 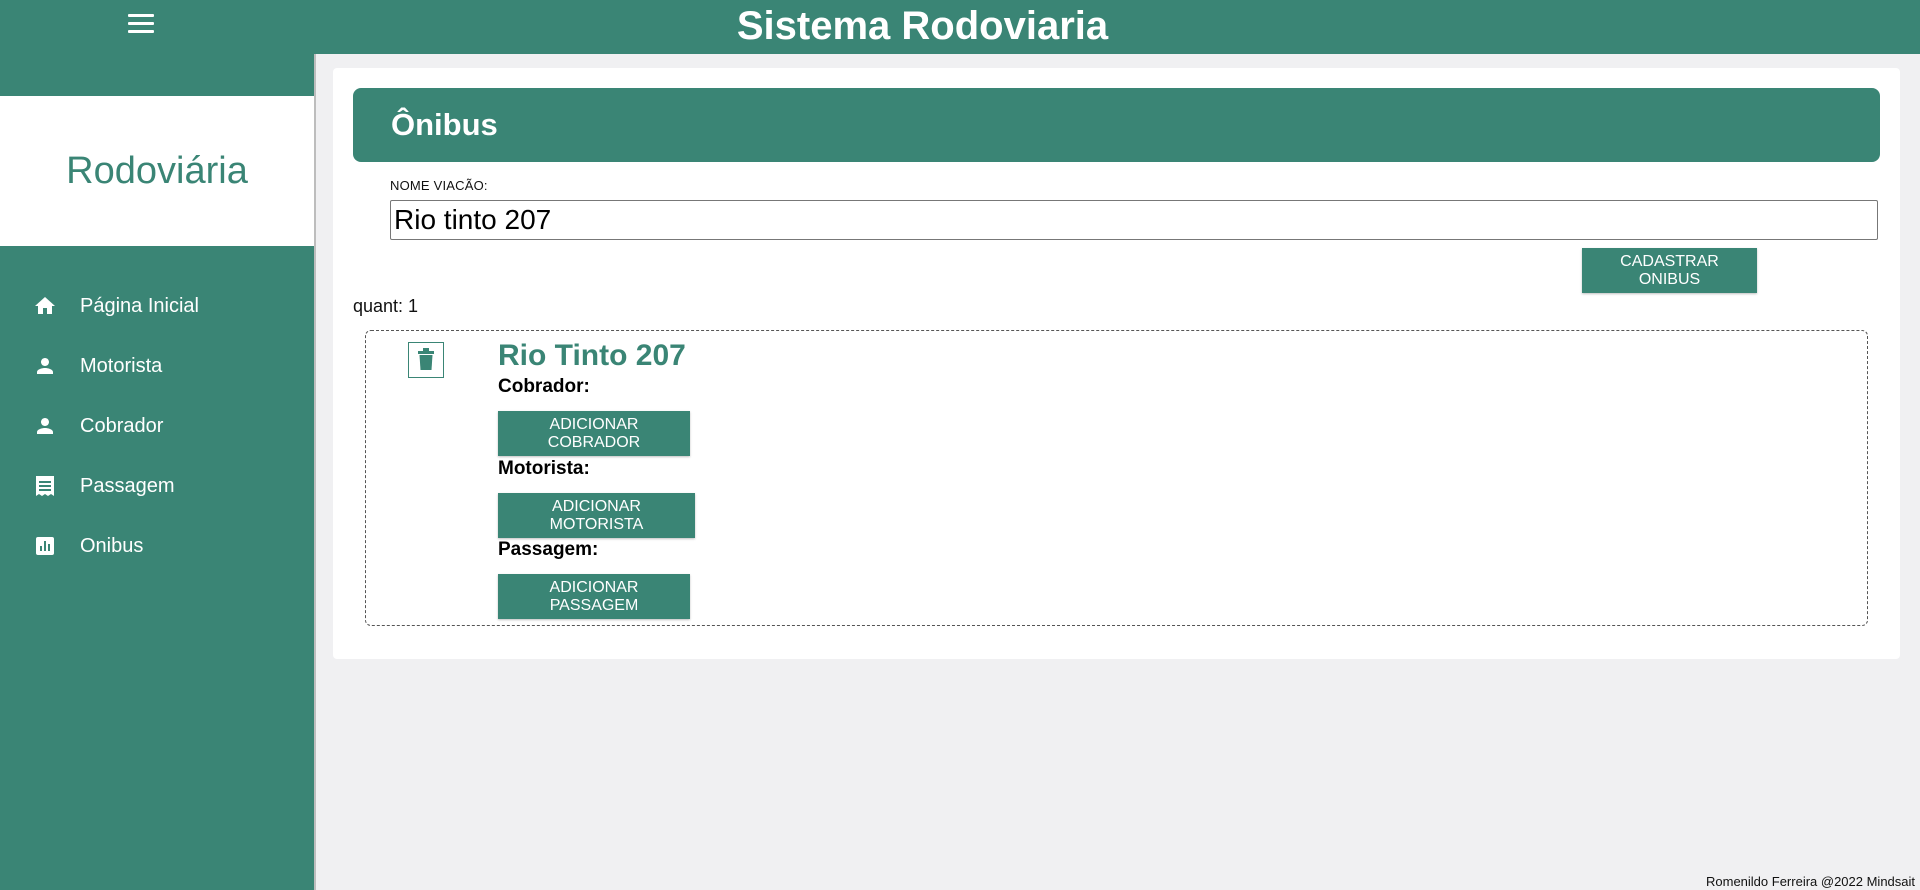 I want to click on trash-icon, so click(x=426, y=360).